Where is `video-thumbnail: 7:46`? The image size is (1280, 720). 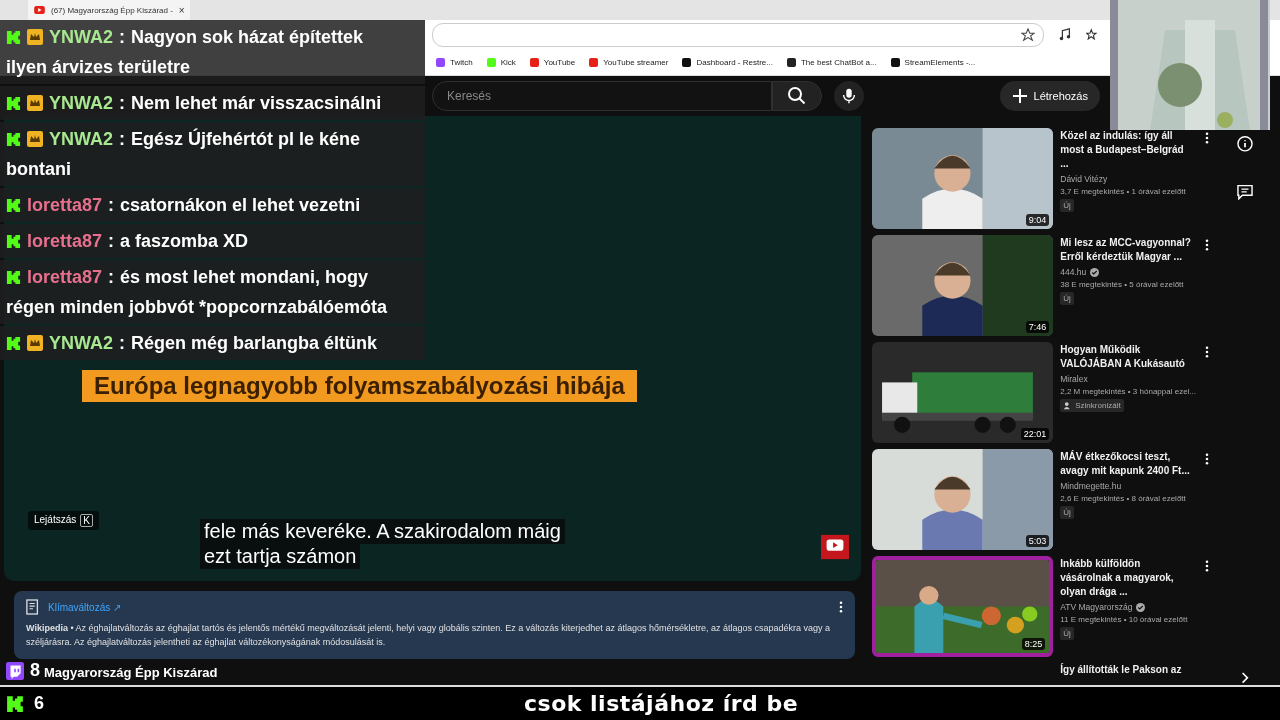 video-thumbnail: 7:46 is located at coordinates (963, 285).